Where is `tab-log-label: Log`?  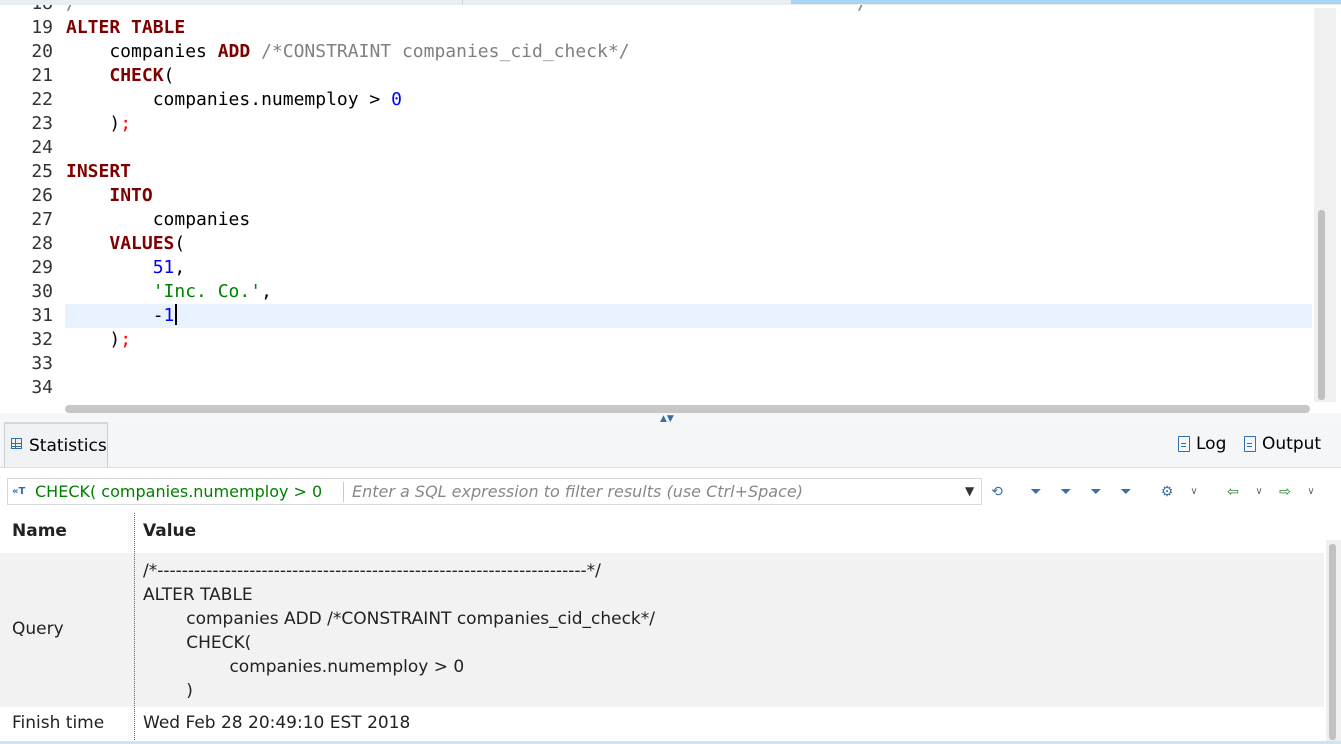 tab-log-label: Log is located at coordinates (1211, 444).